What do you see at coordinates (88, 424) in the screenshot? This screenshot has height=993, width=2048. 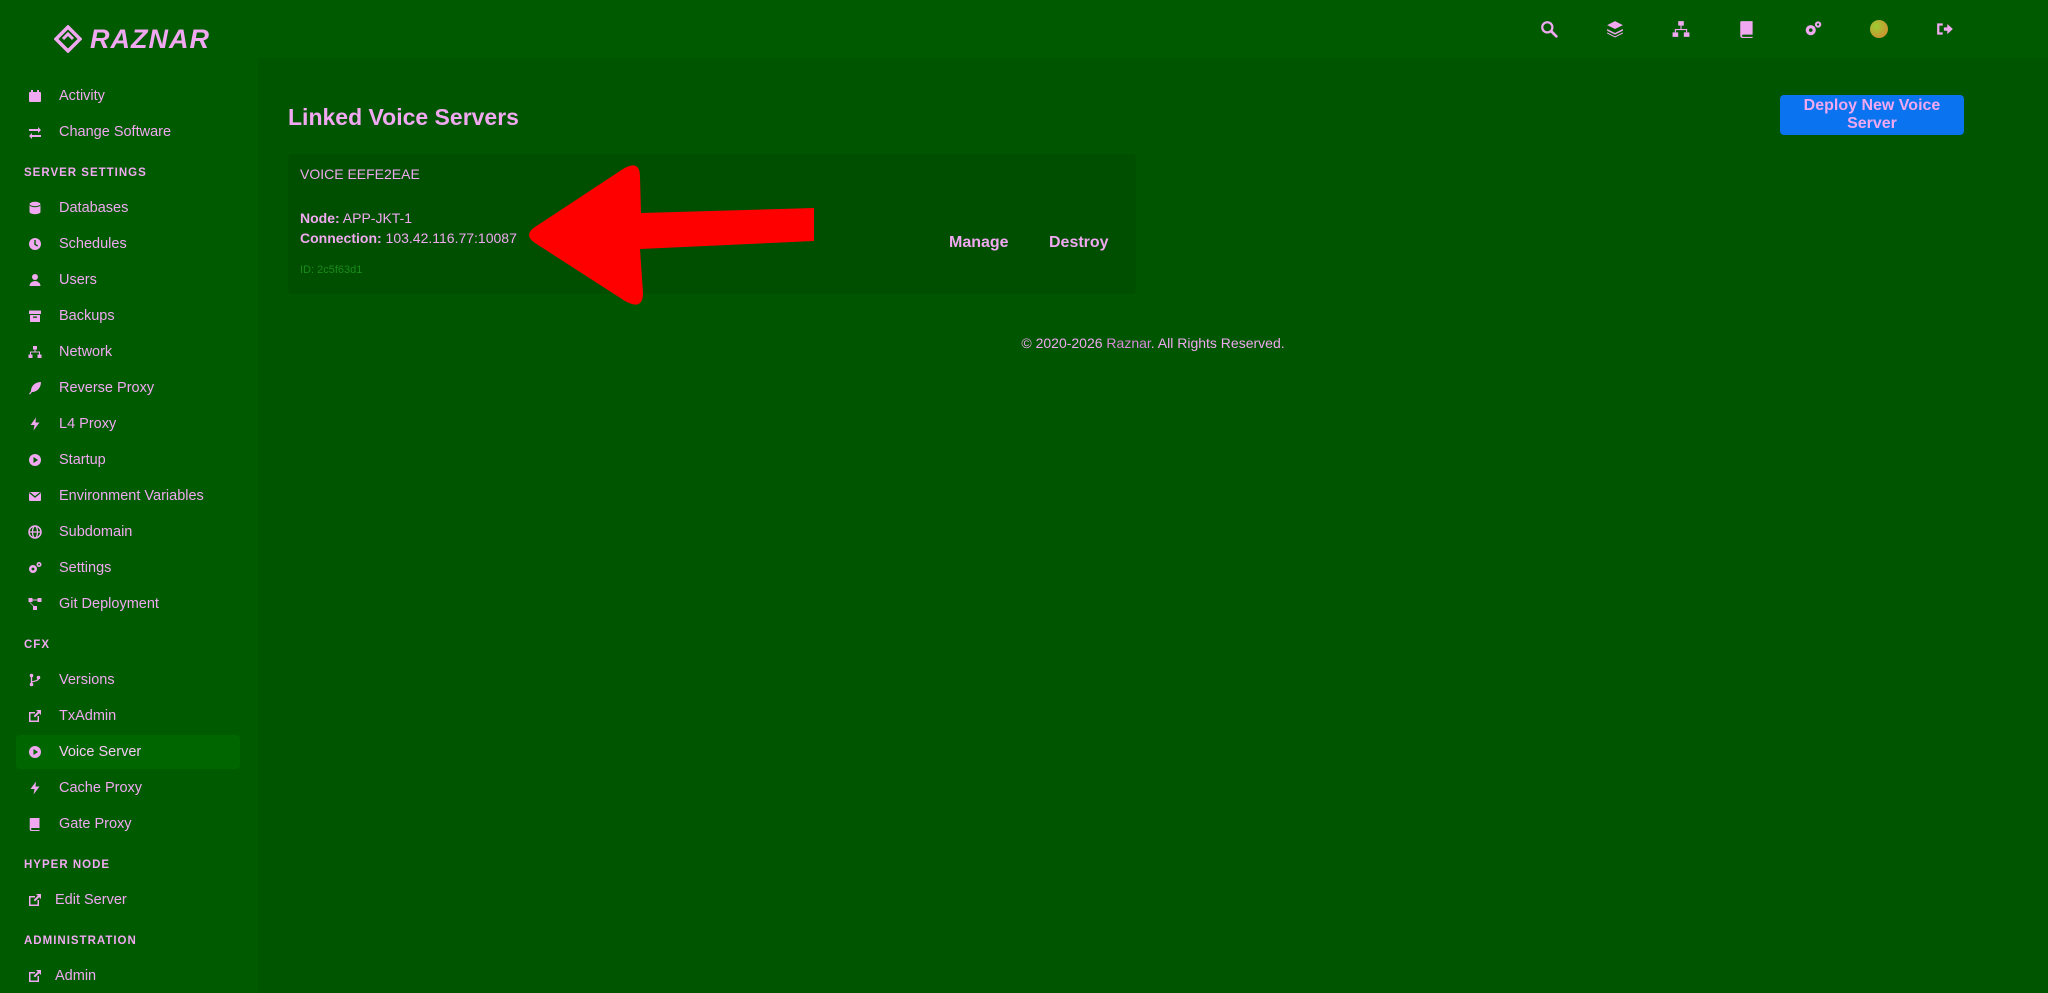 I see `sidebar-item-label: L4 Proxy` at bounding box center [88, 424].